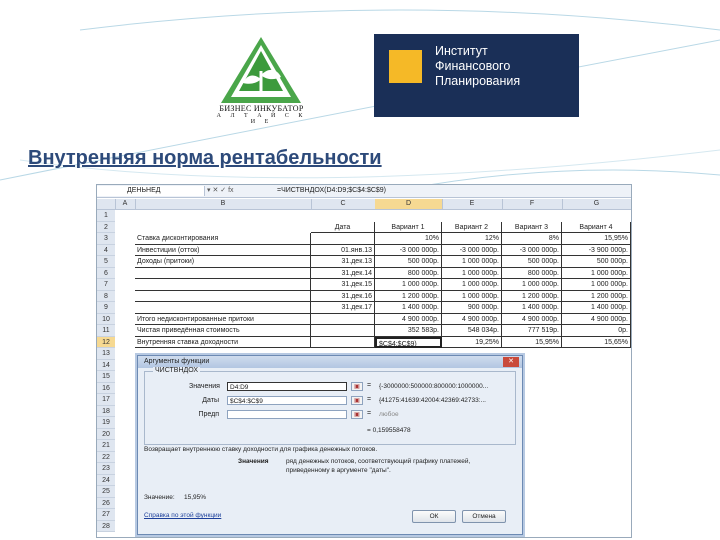  Describe the element at coordinates (532, 239) in the screenshot. I see `rate-cell: 8%` at that location.